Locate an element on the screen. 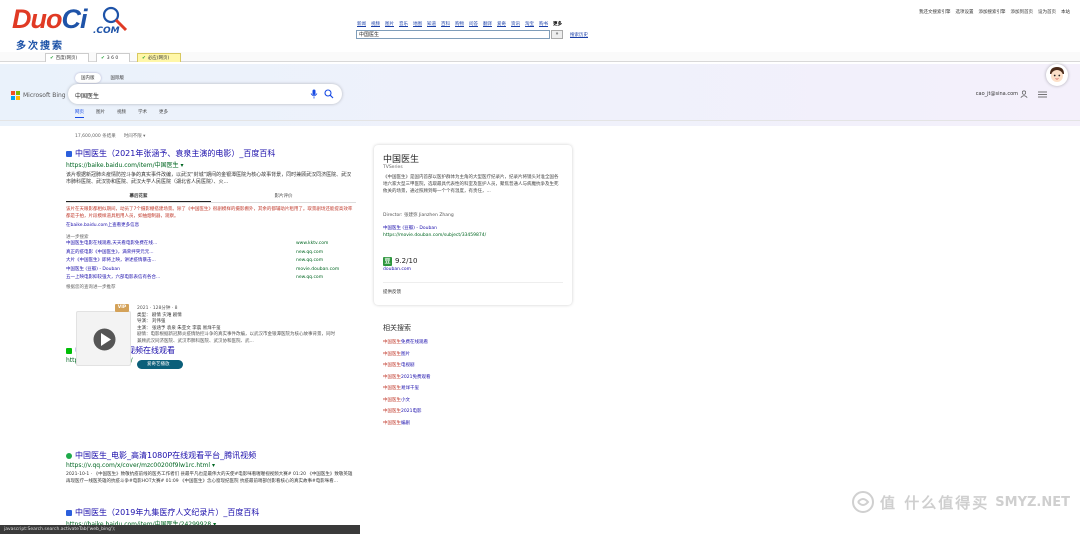  microsoft-logo-icon is located at coordinates (15, 95).